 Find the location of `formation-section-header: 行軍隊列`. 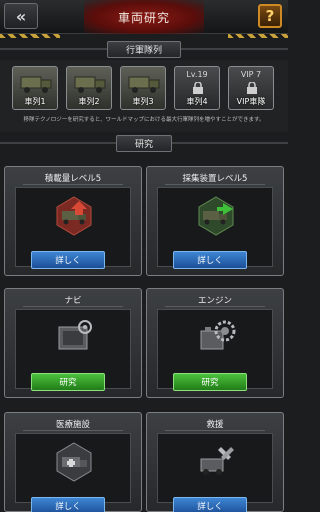

formation-section-header: 行軍隊列 is located at coordinates (144, 49).